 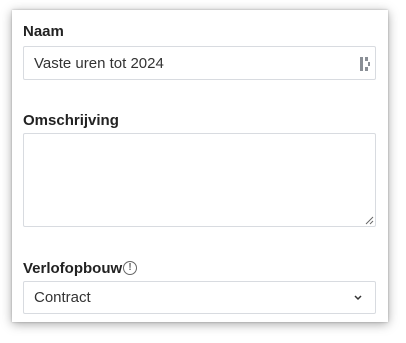 What do you see at coordinates (199, 63) in the screenshot?
I see `name-input: Vaste uren tot 2024` at bounding box center [199, 63].